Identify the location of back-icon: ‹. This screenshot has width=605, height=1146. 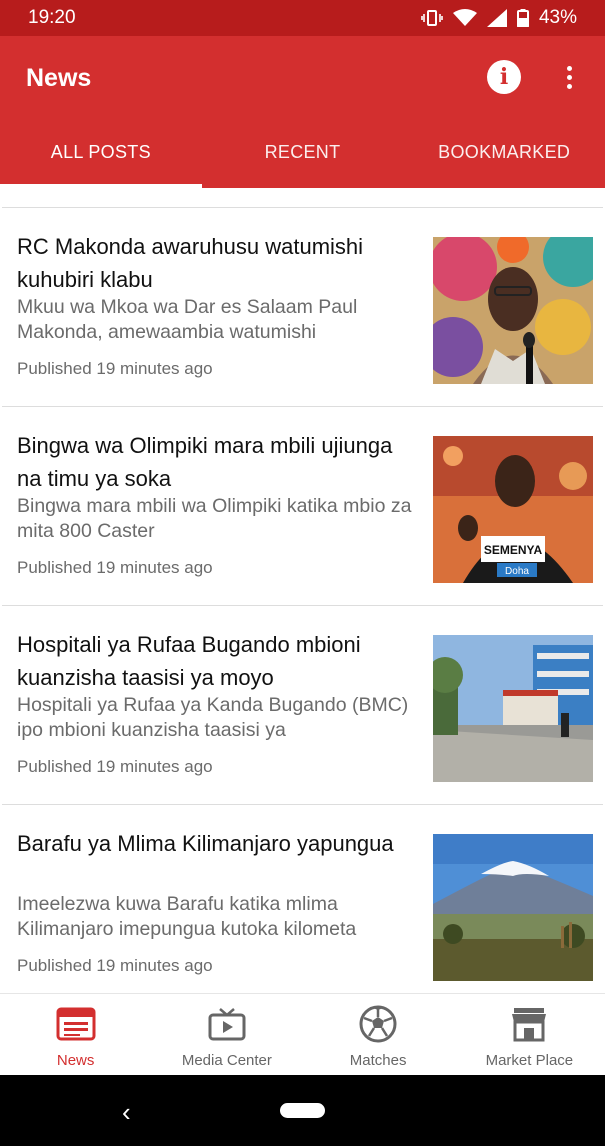
(126, 1112).